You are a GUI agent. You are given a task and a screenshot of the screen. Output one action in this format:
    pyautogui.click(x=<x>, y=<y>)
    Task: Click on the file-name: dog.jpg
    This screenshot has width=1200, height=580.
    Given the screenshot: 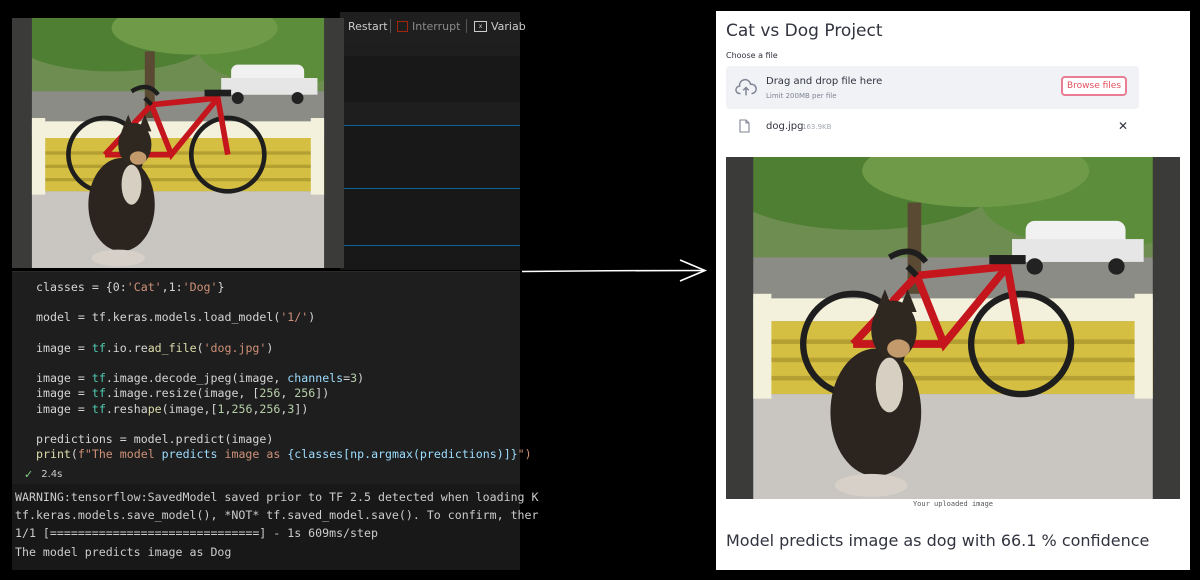 What is the action you would take?
    pyautogui.click(x=785, y=126)
    